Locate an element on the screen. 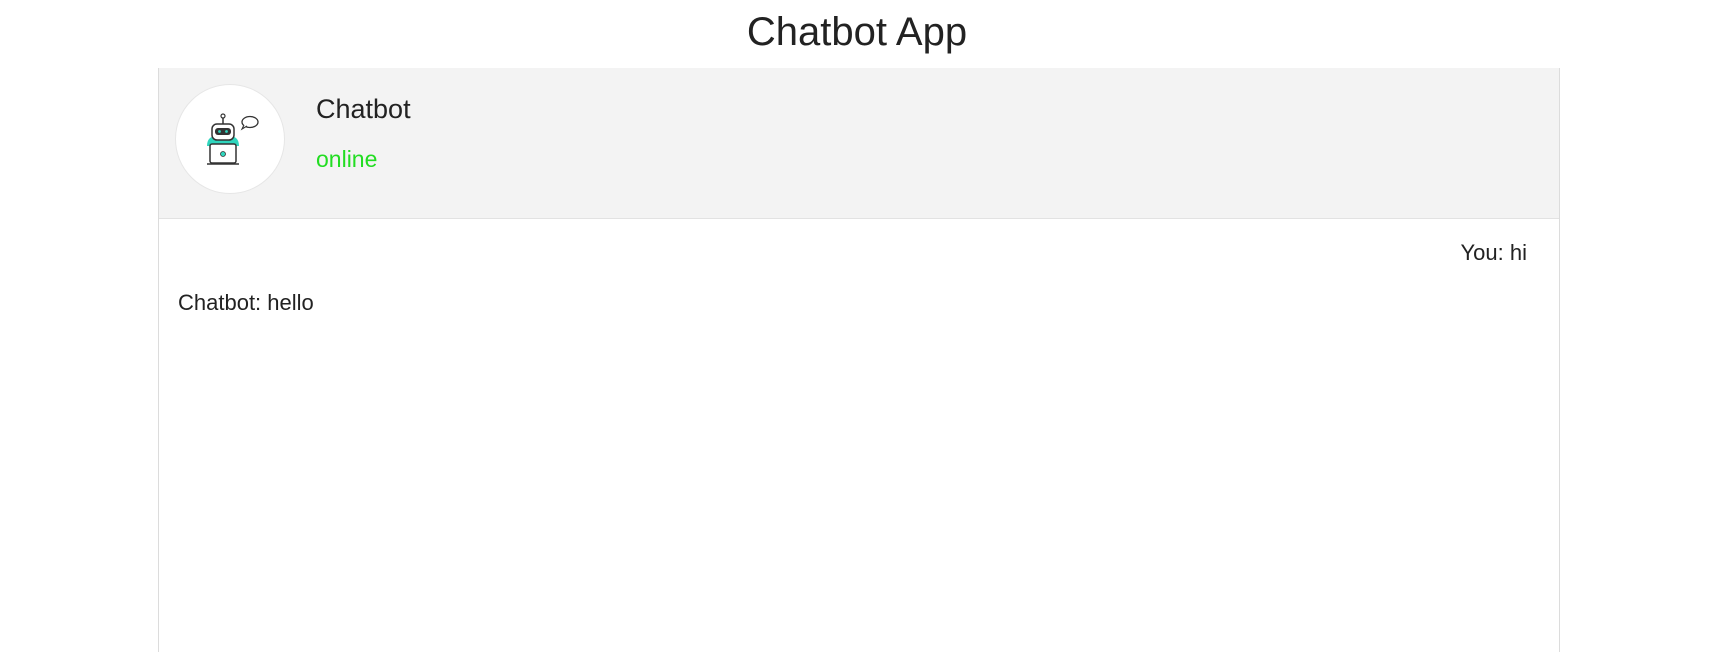  bot-avatar is located at coordinates (230, 139).